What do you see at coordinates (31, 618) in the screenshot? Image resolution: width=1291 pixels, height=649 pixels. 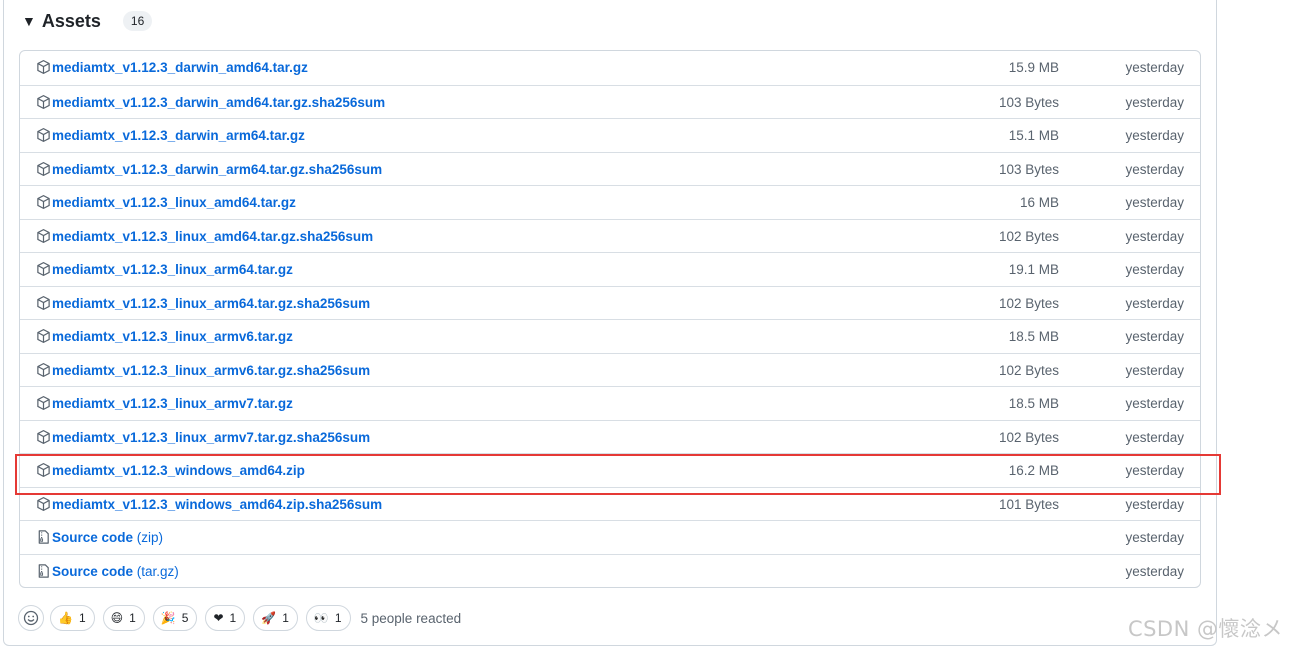 I see `add-reaction-button` at bounding box center [31, 618].